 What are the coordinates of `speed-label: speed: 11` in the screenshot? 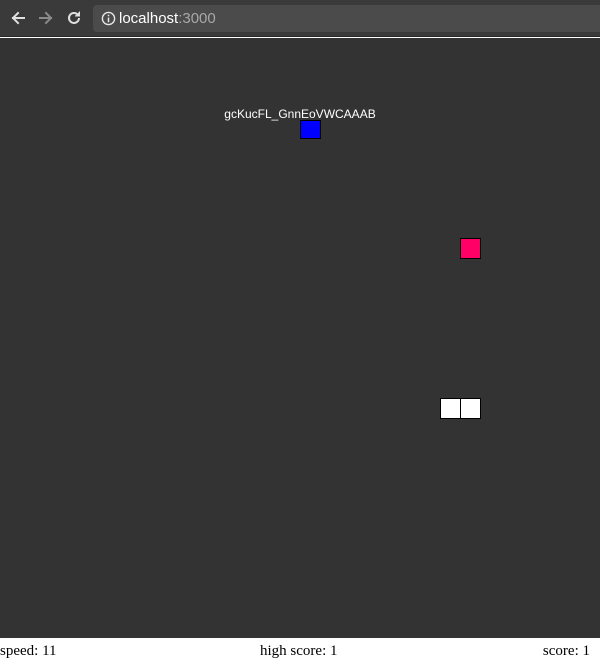 It's located at (28, 651).